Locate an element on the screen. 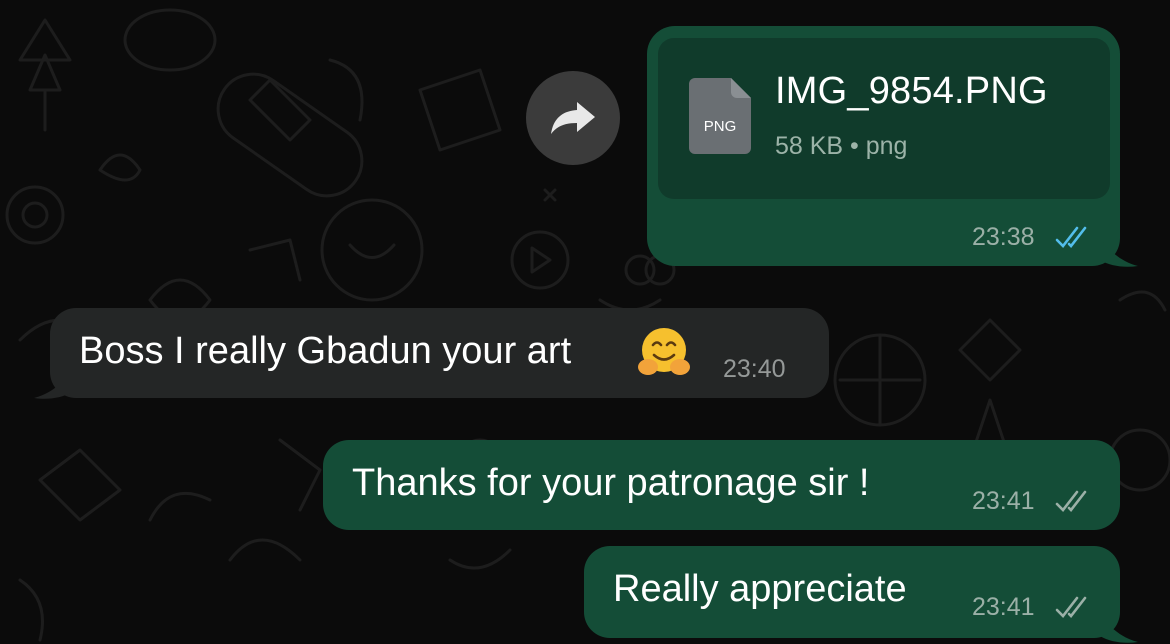 The height and width of the screenshot is (644, 1170). file-name: IMG_9854.PNG is located at coordinates (911, 91).